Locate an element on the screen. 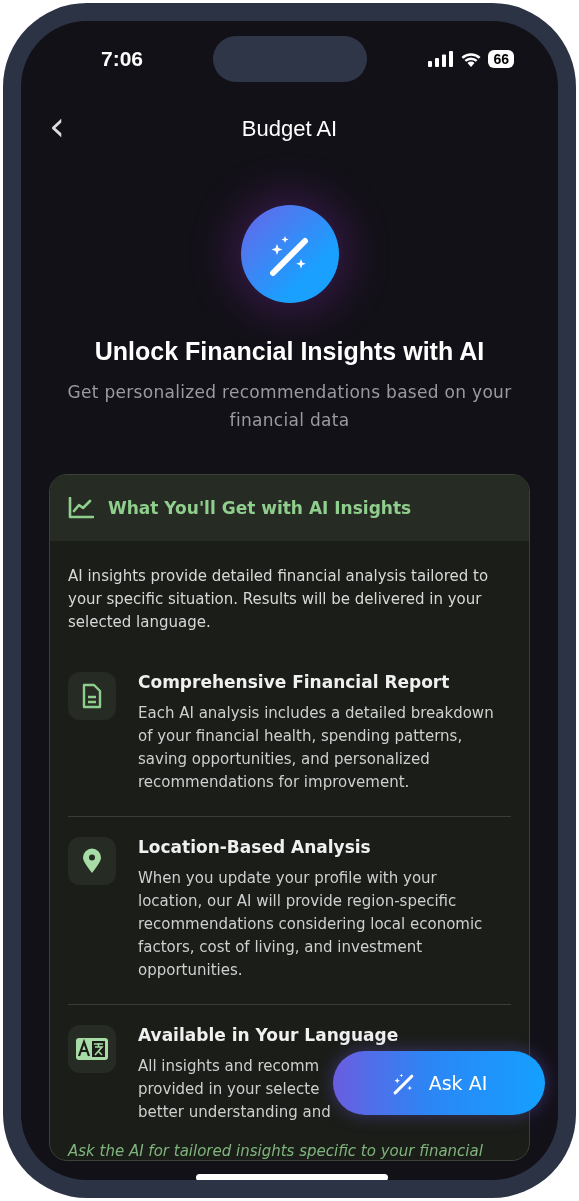  wifi-icon is located at coordinates (471, 59).